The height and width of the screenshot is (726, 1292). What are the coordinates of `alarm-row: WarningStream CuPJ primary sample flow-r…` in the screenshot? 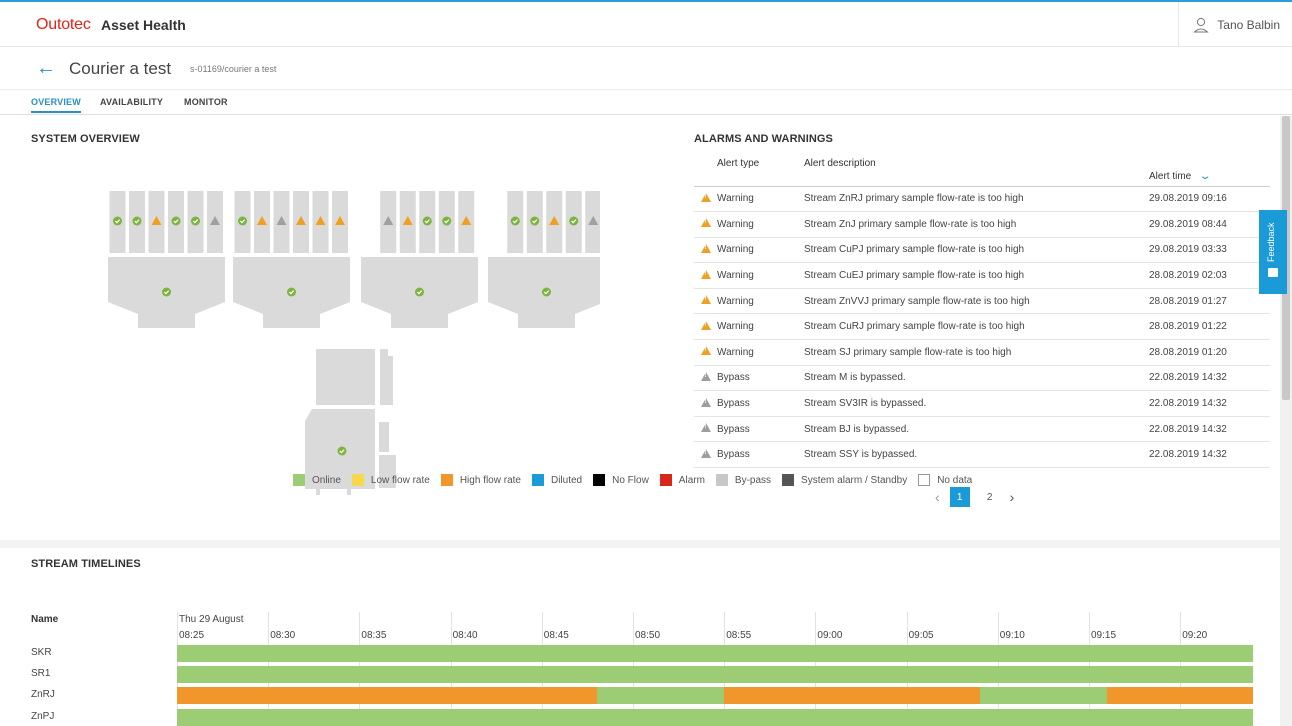 It's located at (982, 250).